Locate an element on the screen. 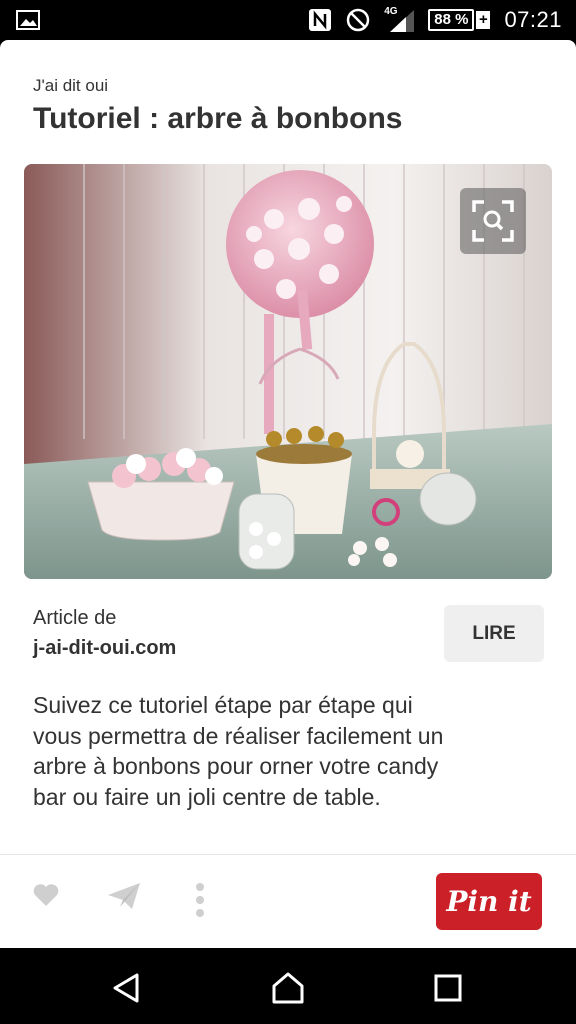  battery-indicator: 88 % + is located at coordinates (459, 20).